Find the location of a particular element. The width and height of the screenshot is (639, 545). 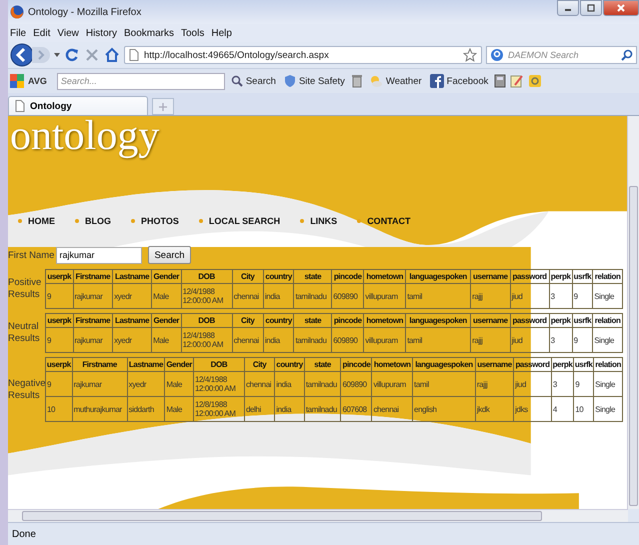

home-icon is located at coordinates (112, 55).